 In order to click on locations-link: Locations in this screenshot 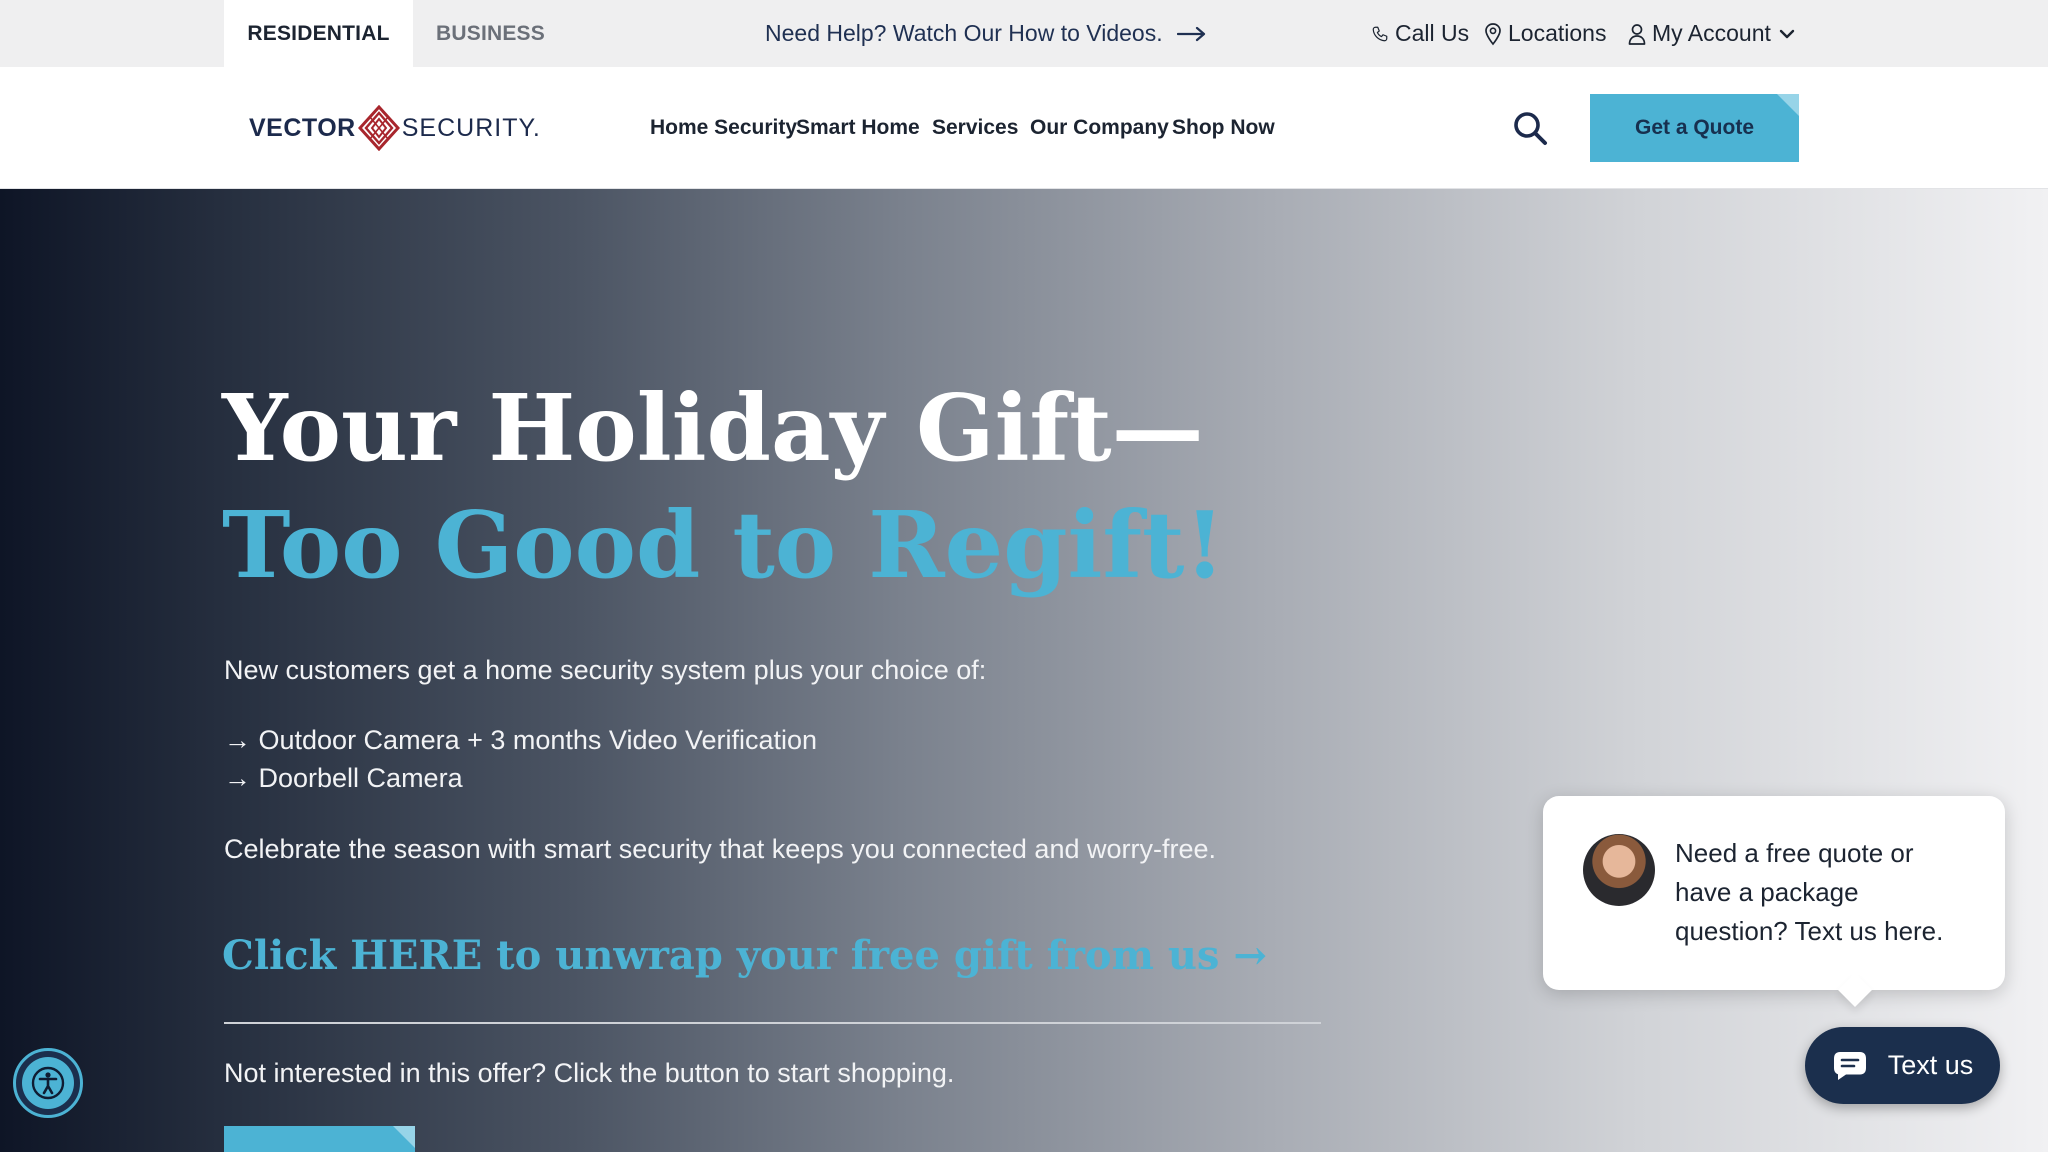, I will do `click(1545, 33)`.